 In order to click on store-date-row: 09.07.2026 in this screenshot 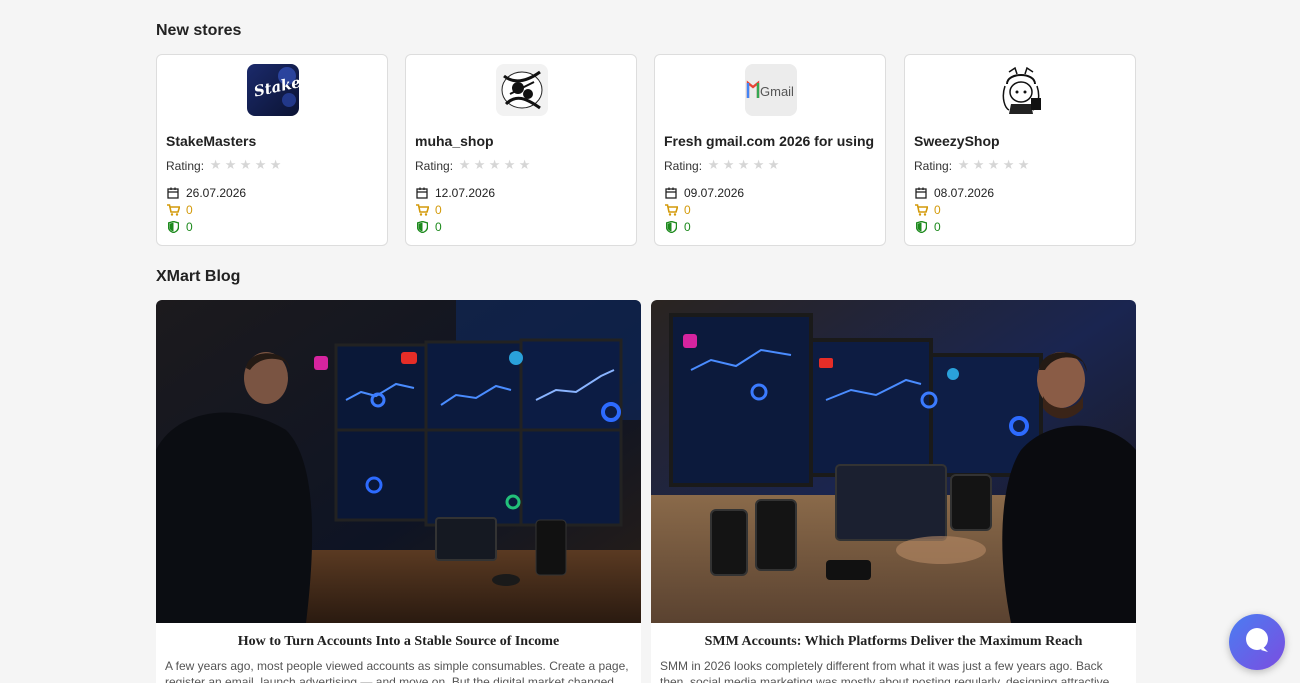, I will do `click(704, 193)`.